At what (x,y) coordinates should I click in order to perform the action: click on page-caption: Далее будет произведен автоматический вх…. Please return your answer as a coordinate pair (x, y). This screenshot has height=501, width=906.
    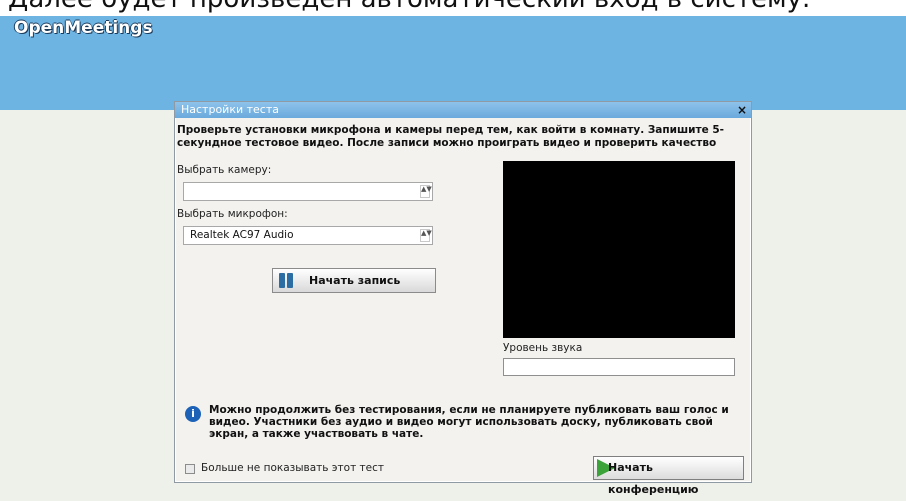
    Looking at the image, I should click on (453, 8).